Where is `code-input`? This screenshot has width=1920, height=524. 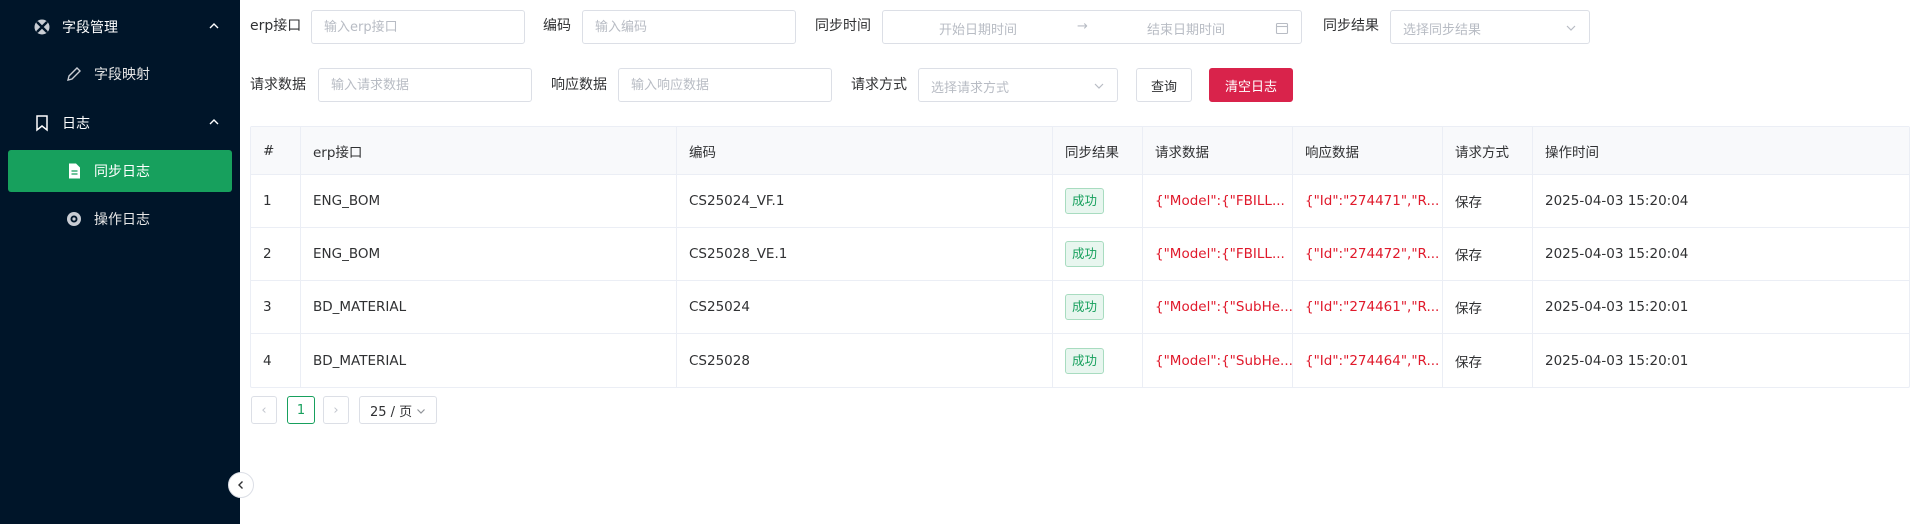 code-input is located at coordinates (689, 27).